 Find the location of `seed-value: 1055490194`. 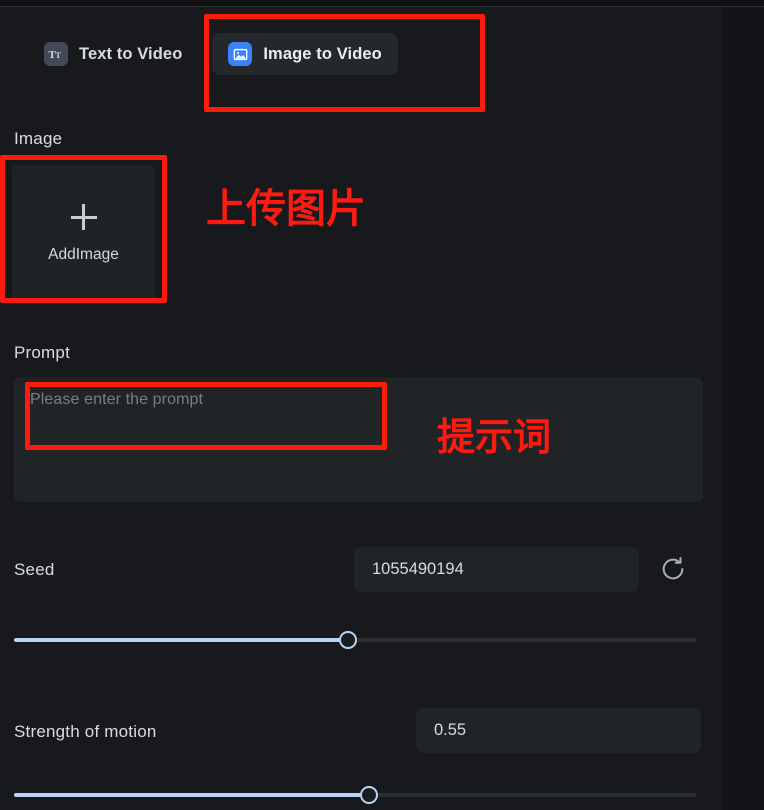

seed-value: 1055490194 is located at coordinates (418, 569).